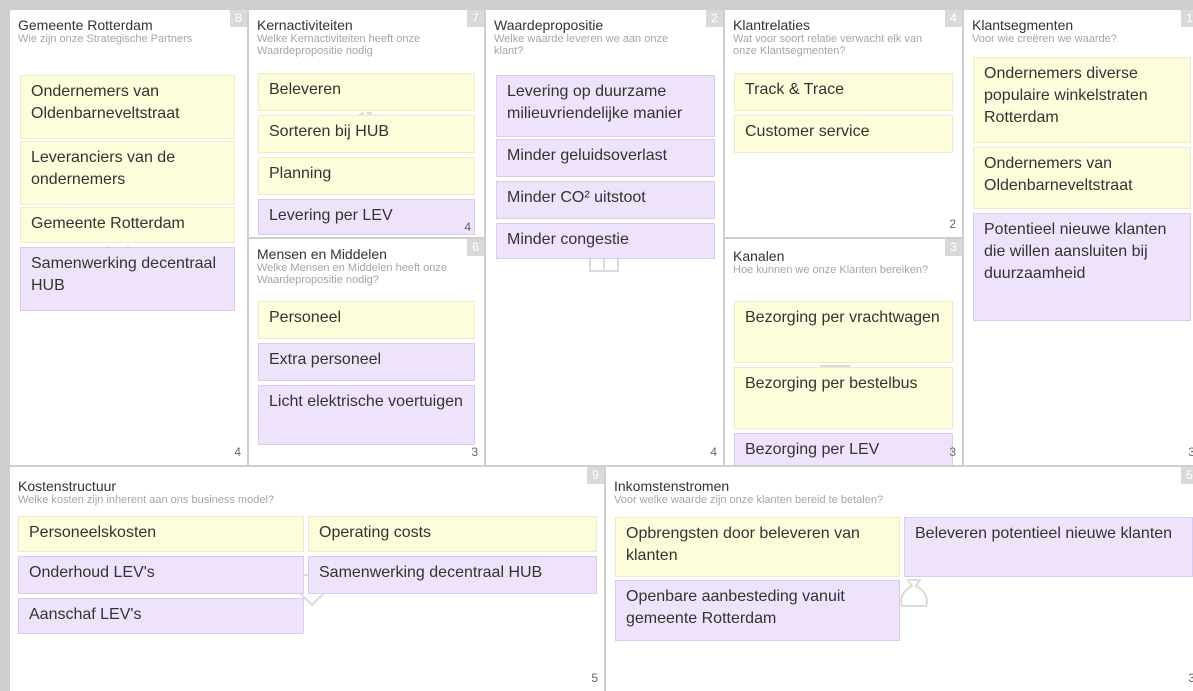  What do you see at coordinates (238, 18) in the screenshot?
I see `block-number-badge: 8` at bounding box center [238, 18].